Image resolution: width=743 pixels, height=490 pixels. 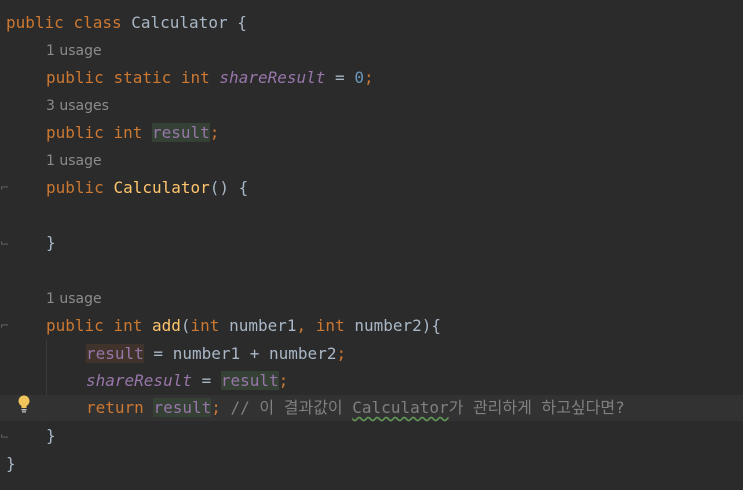 What do you see at coordinates (536, 407) in the screenshot?
I see `comment-suffix: 가 관리하게 하고싶다면?` at bounding box center [536, 407].